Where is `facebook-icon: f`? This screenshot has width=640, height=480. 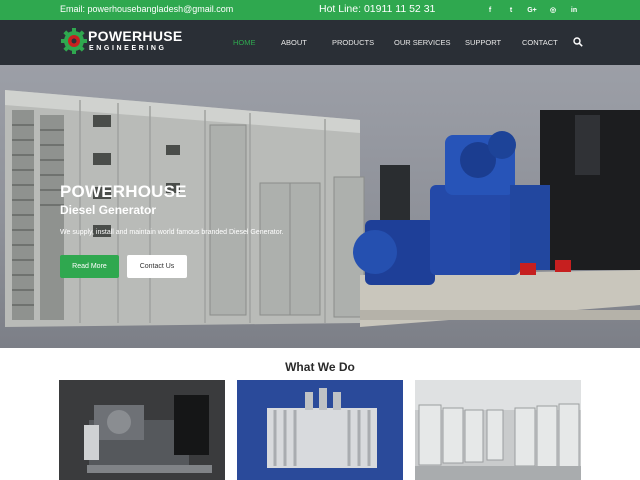 facebook-icon: f is located at coordinates (490, 10).